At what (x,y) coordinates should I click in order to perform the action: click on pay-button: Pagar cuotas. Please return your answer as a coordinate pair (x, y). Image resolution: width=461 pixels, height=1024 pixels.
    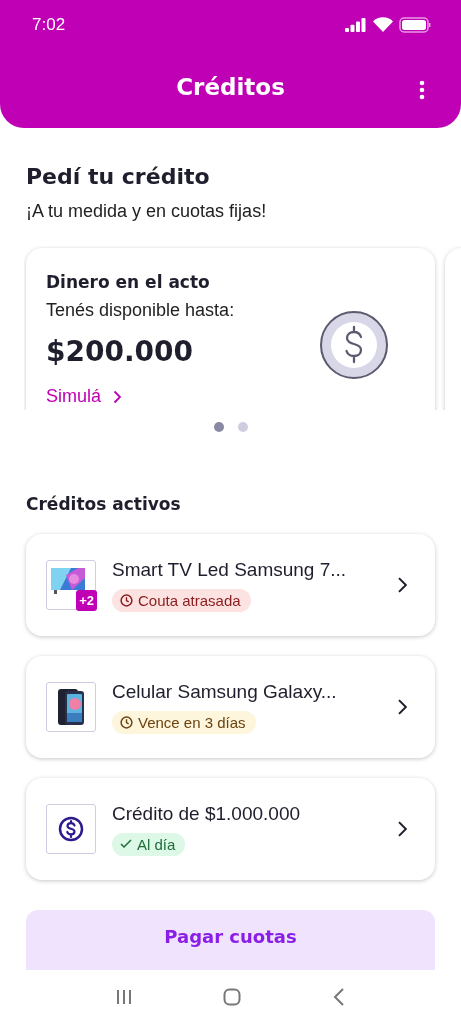
    Looking at the image, I should click on (230, 940).